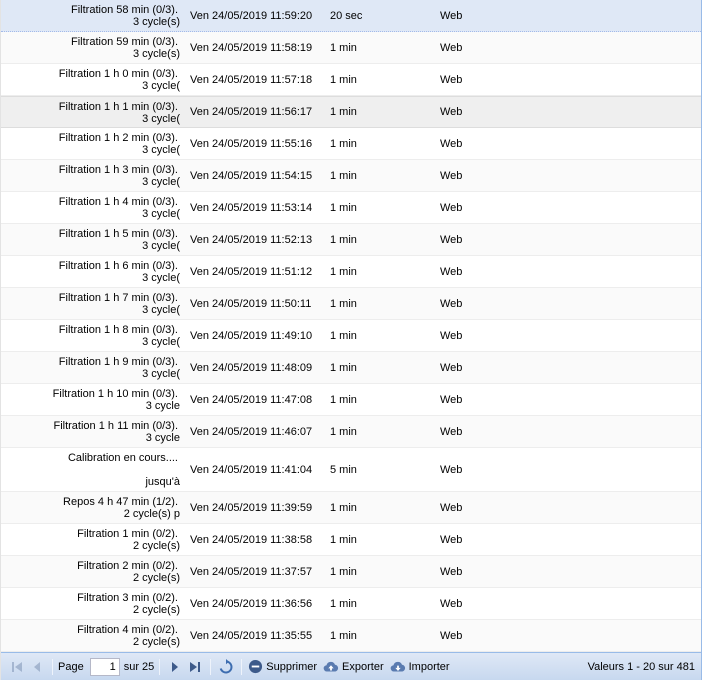 This screenshot has width=702, height=681. I want to click on description-cell: Filtration 1 h 9 min (0/3). 3 cycle(, so click(91, 367).